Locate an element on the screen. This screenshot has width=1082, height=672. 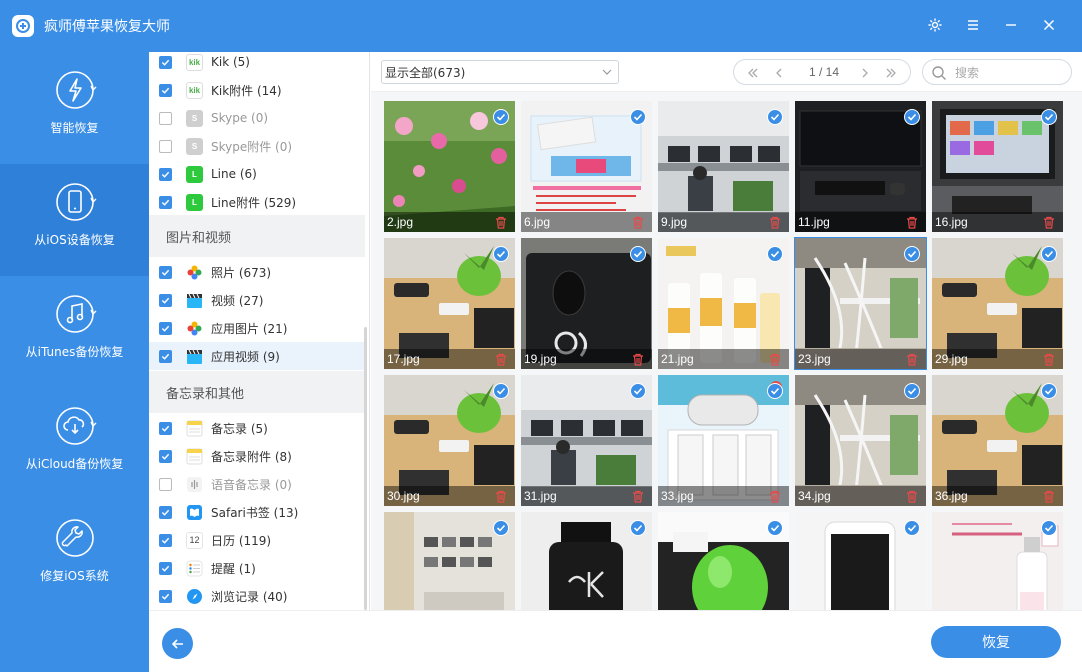
photo-thumbnail: 16.jpg is located at coordinates (997, 166).